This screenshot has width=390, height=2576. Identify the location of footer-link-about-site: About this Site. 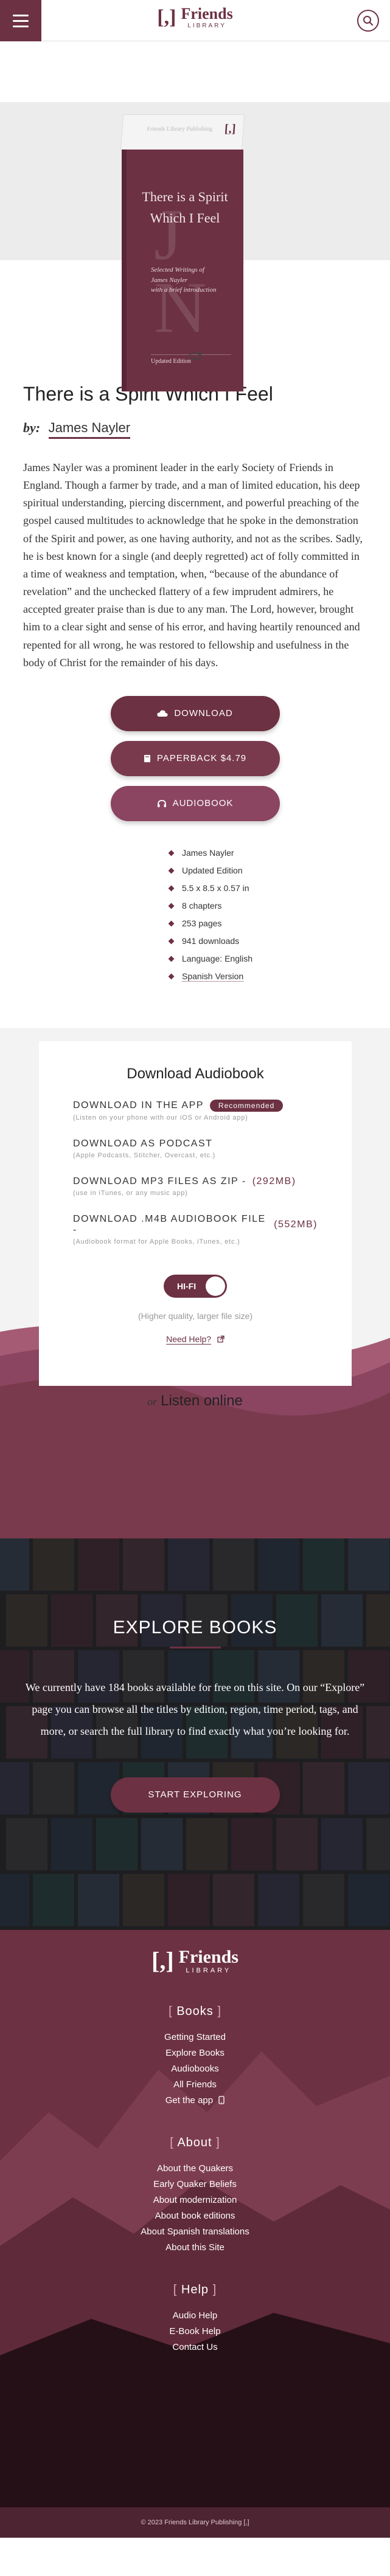
(195, 2247).